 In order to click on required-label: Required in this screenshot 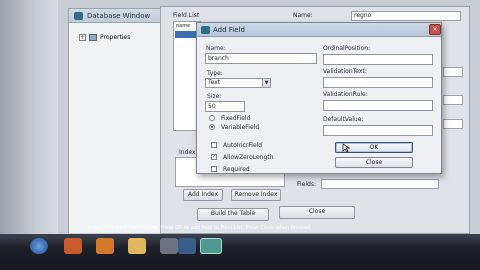, I will do `click(236, 169)`.